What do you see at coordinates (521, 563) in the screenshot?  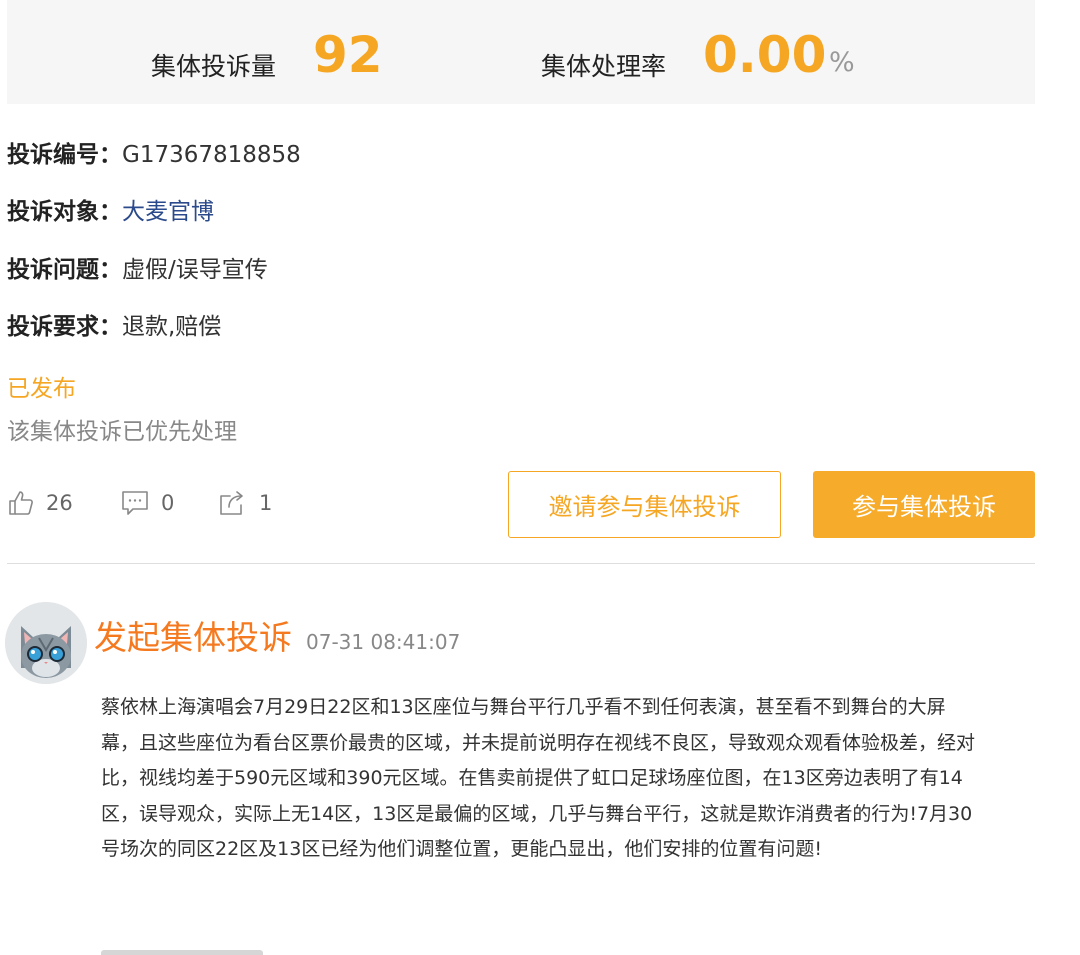 I see `divider` at bounding box center [521, 563].